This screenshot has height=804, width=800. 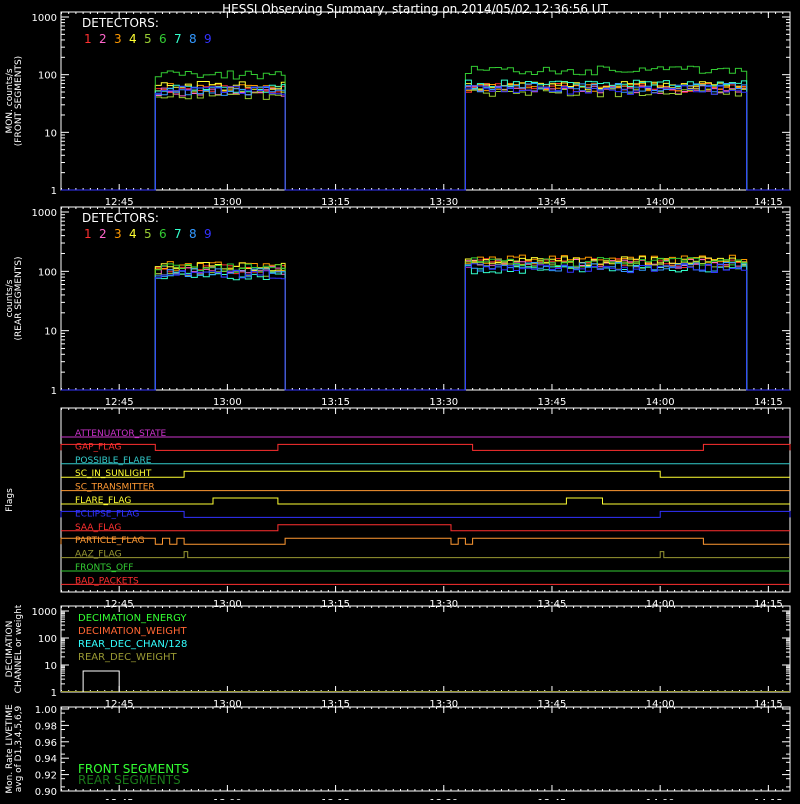 I want to click on y-tick-label: 0.96, so click(x=46, y=743).